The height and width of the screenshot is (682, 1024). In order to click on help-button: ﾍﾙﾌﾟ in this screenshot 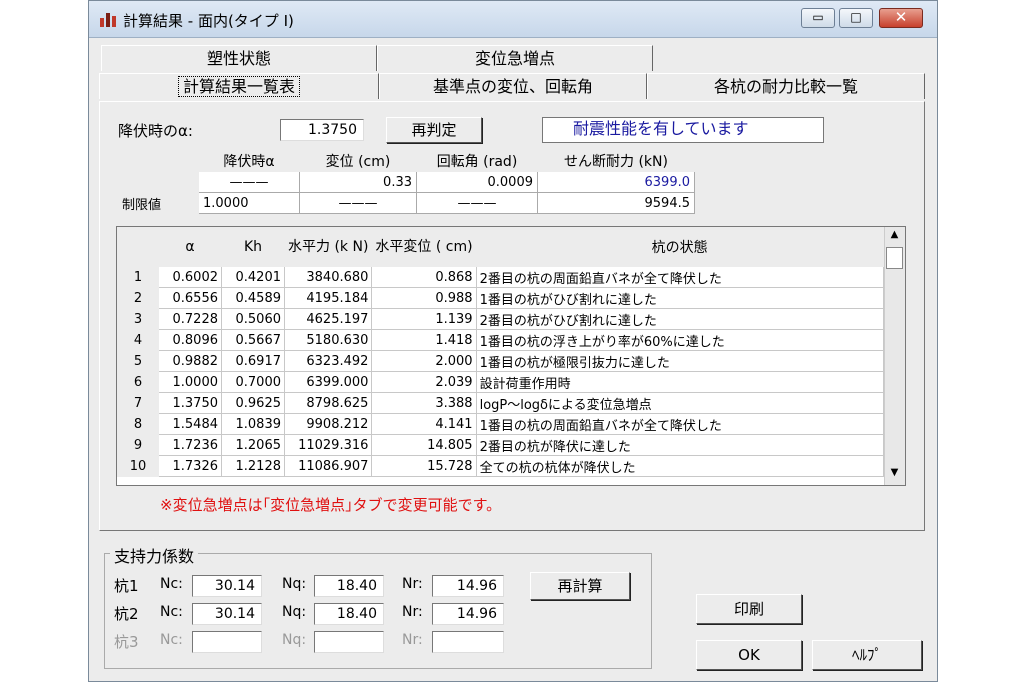, I will do `click(867, 655)`.